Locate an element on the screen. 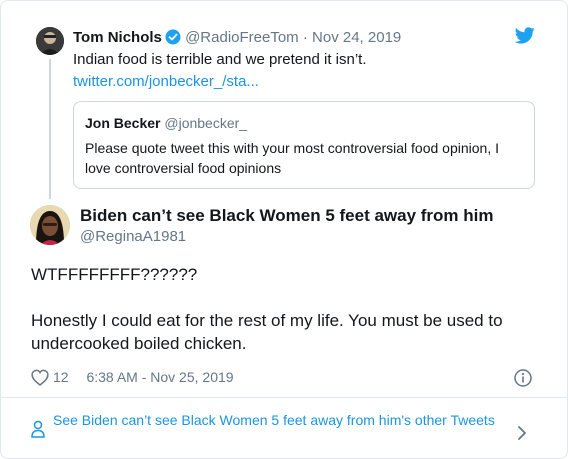 This screenshot has width=568, height=459. author-name: Tom Nichols is located at coordinates (117, 37).